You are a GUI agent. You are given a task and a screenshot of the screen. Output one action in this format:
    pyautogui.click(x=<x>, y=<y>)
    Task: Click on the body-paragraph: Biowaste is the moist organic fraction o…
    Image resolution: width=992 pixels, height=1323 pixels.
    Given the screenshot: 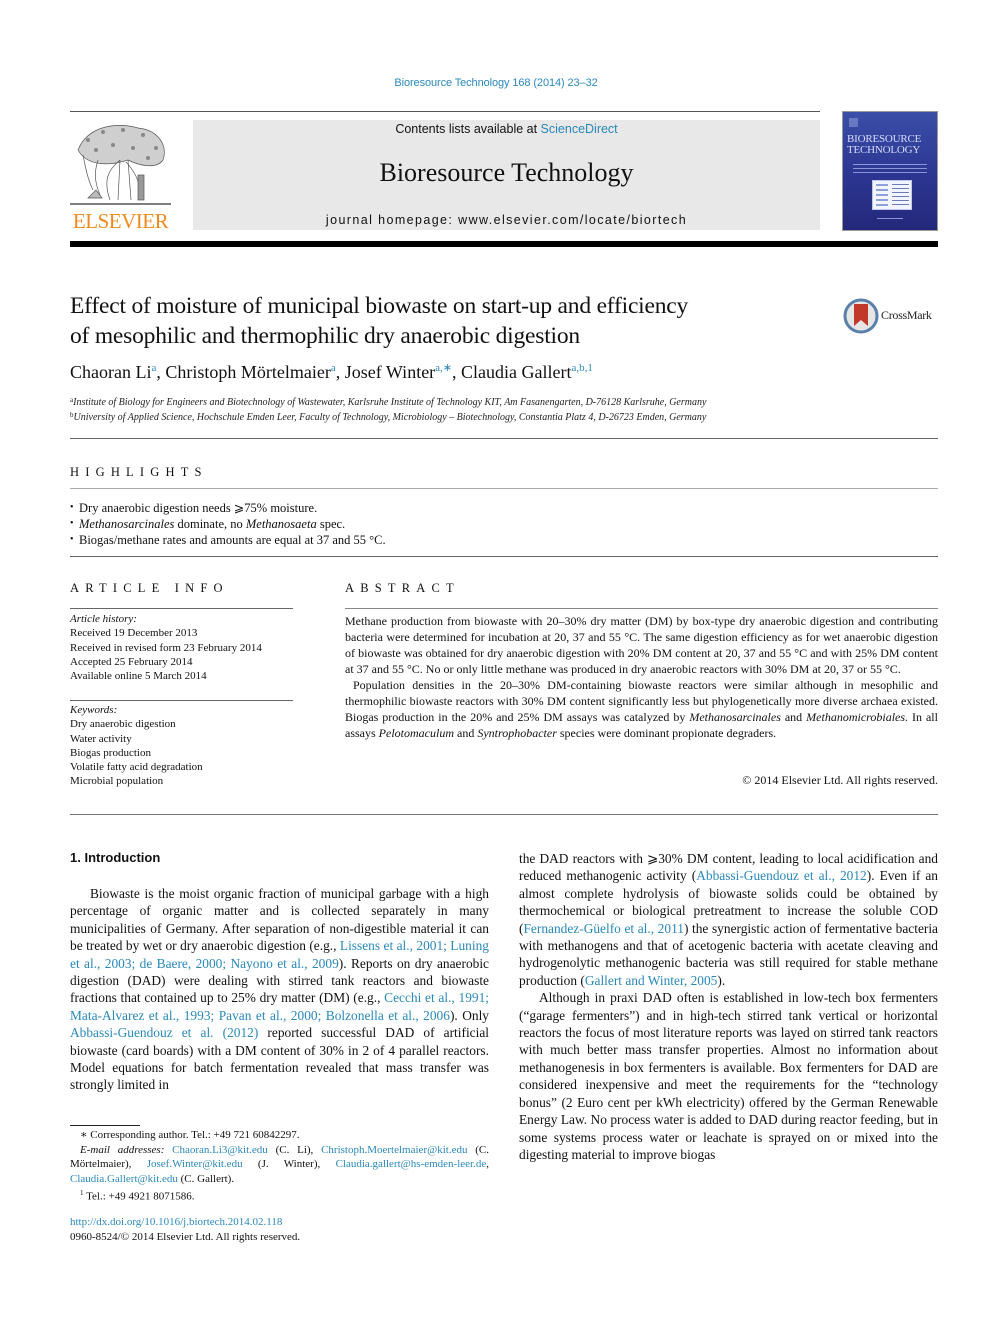 What is the action you would take?
    pyautogui.click(x=279, y=989)
    